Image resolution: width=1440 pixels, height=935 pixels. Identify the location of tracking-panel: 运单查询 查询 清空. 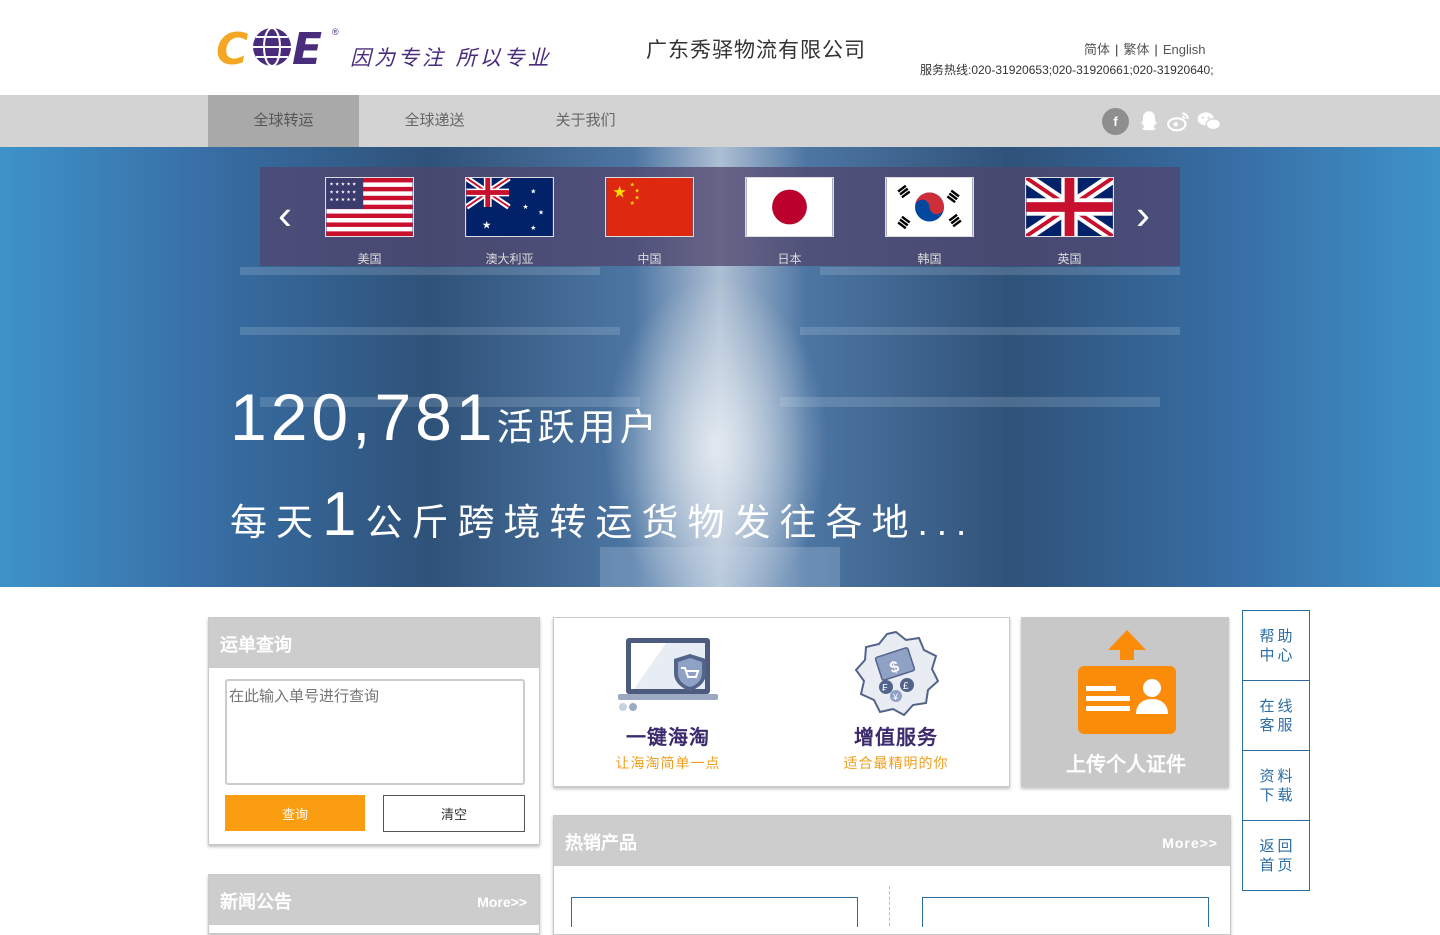
(374, 731).